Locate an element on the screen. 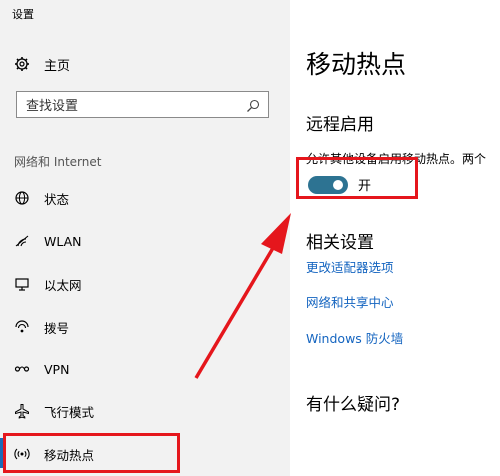 This screenshot has height=476, width=500. sidebar-item-label: 状态 is located at coordinates (57, 199).